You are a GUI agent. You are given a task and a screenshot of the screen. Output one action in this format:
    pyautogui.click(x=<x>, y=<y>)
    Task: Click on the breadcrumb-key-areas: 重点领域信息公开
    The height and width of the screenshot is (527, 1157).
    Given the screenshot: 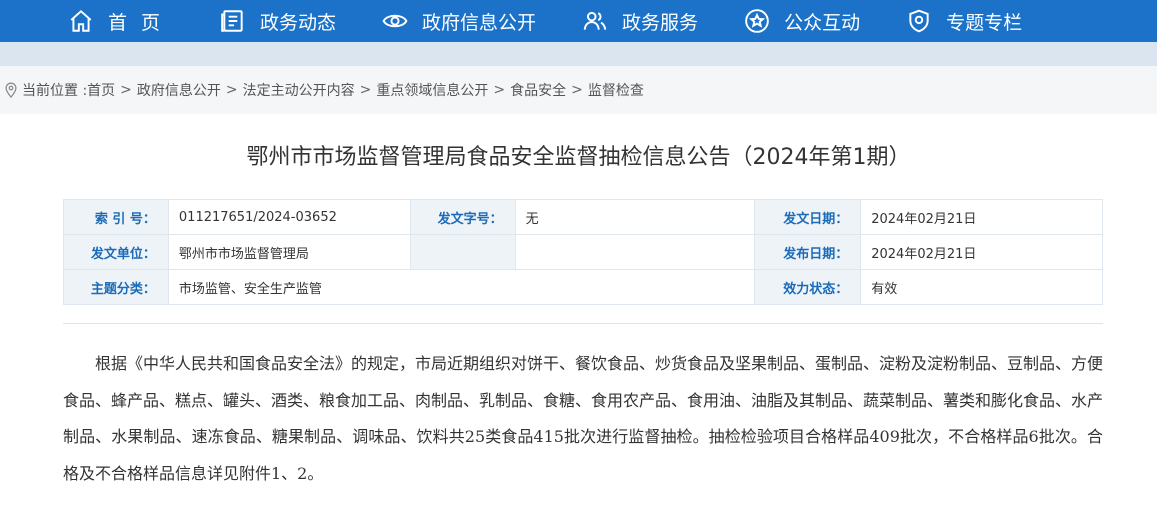 What is the action you would take?
    pyautogui.click(x=432, y=90)
    